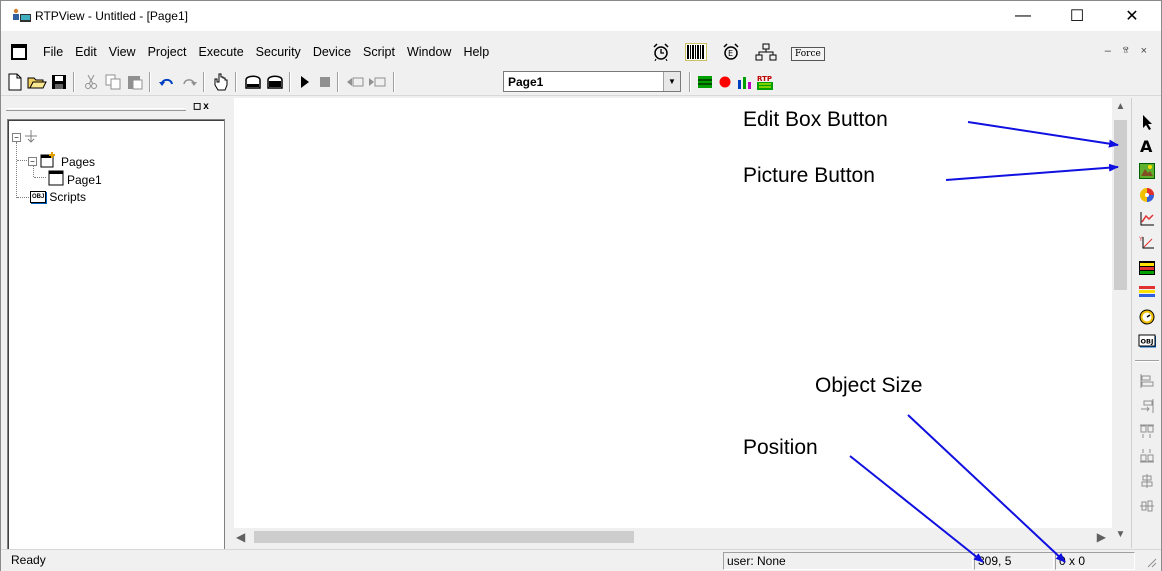 This screenshot has height=571, width=1162. Describe the element at coordinates (673, 537) in the screenshot. I see `horizontal-scrollbar: ◀ ▶` at that location.